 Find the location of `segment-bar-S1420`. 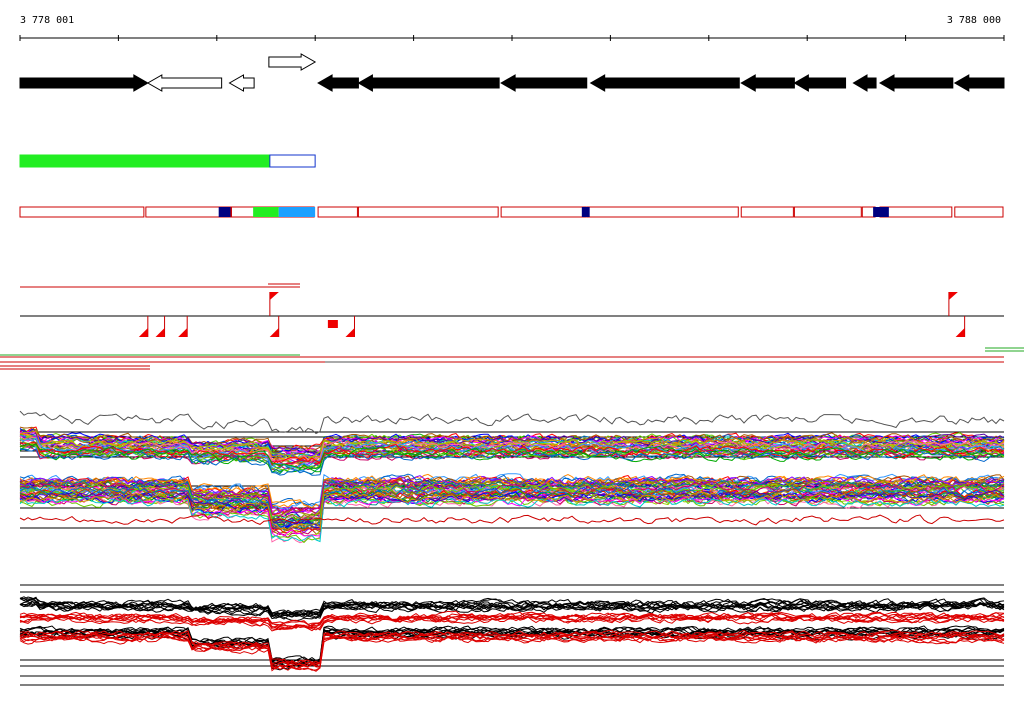

segment-bar-S1420 is located at coordinates (145, 161).